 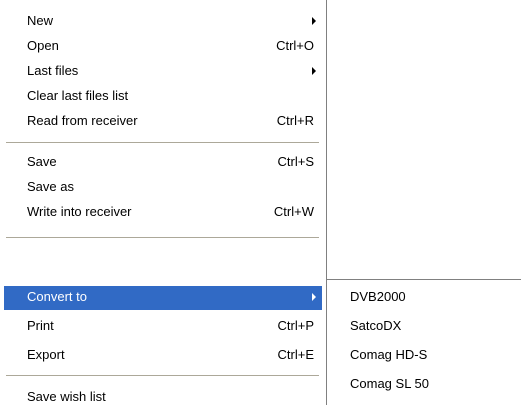 I want to click on menu-item-label: Clear last files list, so click(x=78, y=95).